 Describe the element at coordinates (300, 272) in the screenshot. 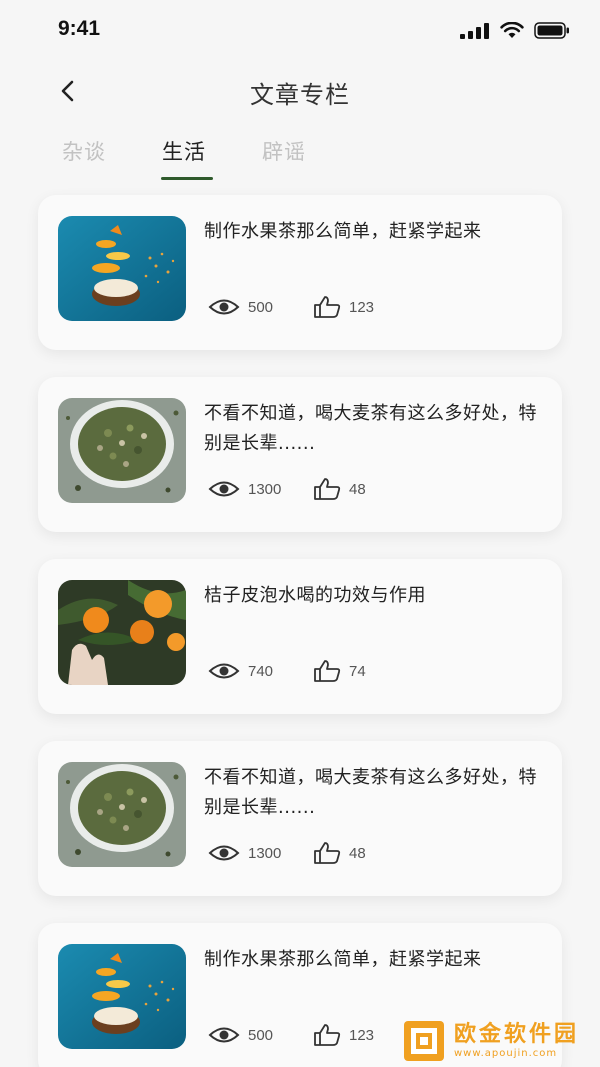

I see `article-card: 制作水果茶那么简单，赶紧学起来 500 123` at that location.